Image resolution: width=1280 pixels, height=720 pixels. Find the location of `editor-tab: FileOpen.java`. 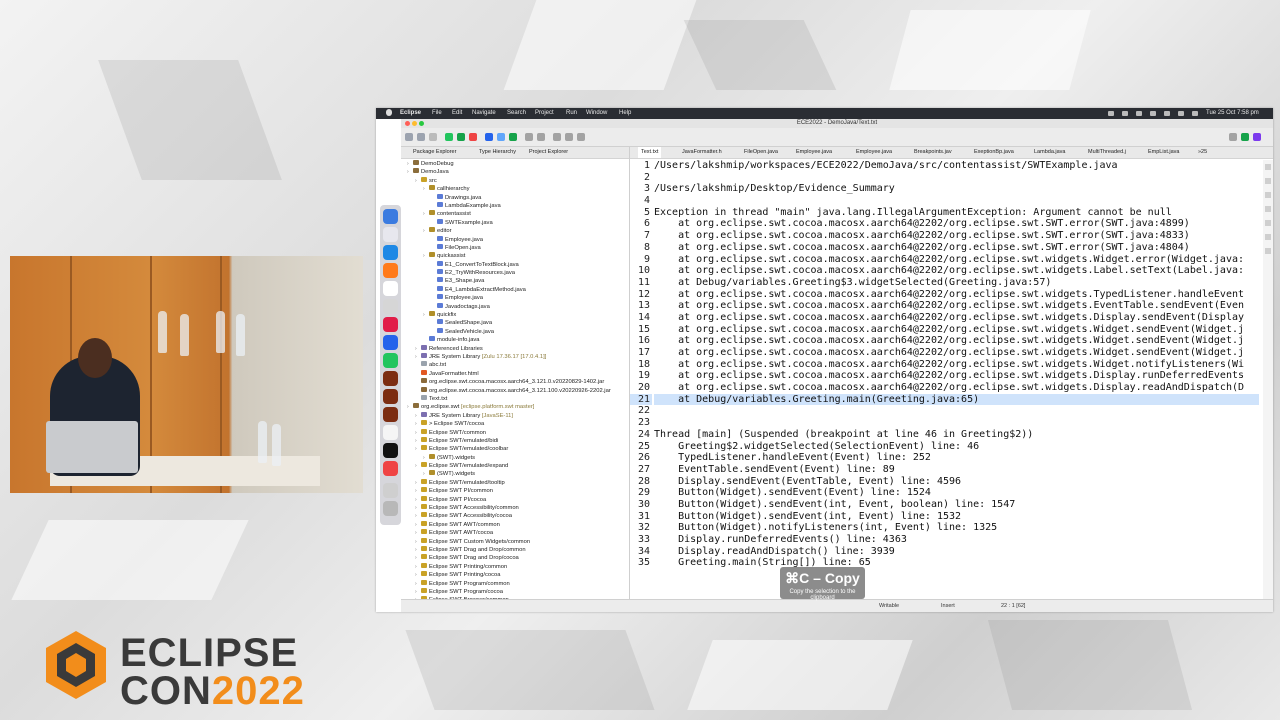

editor-tab: FileOpen.java is located at coordinates (761, 152).